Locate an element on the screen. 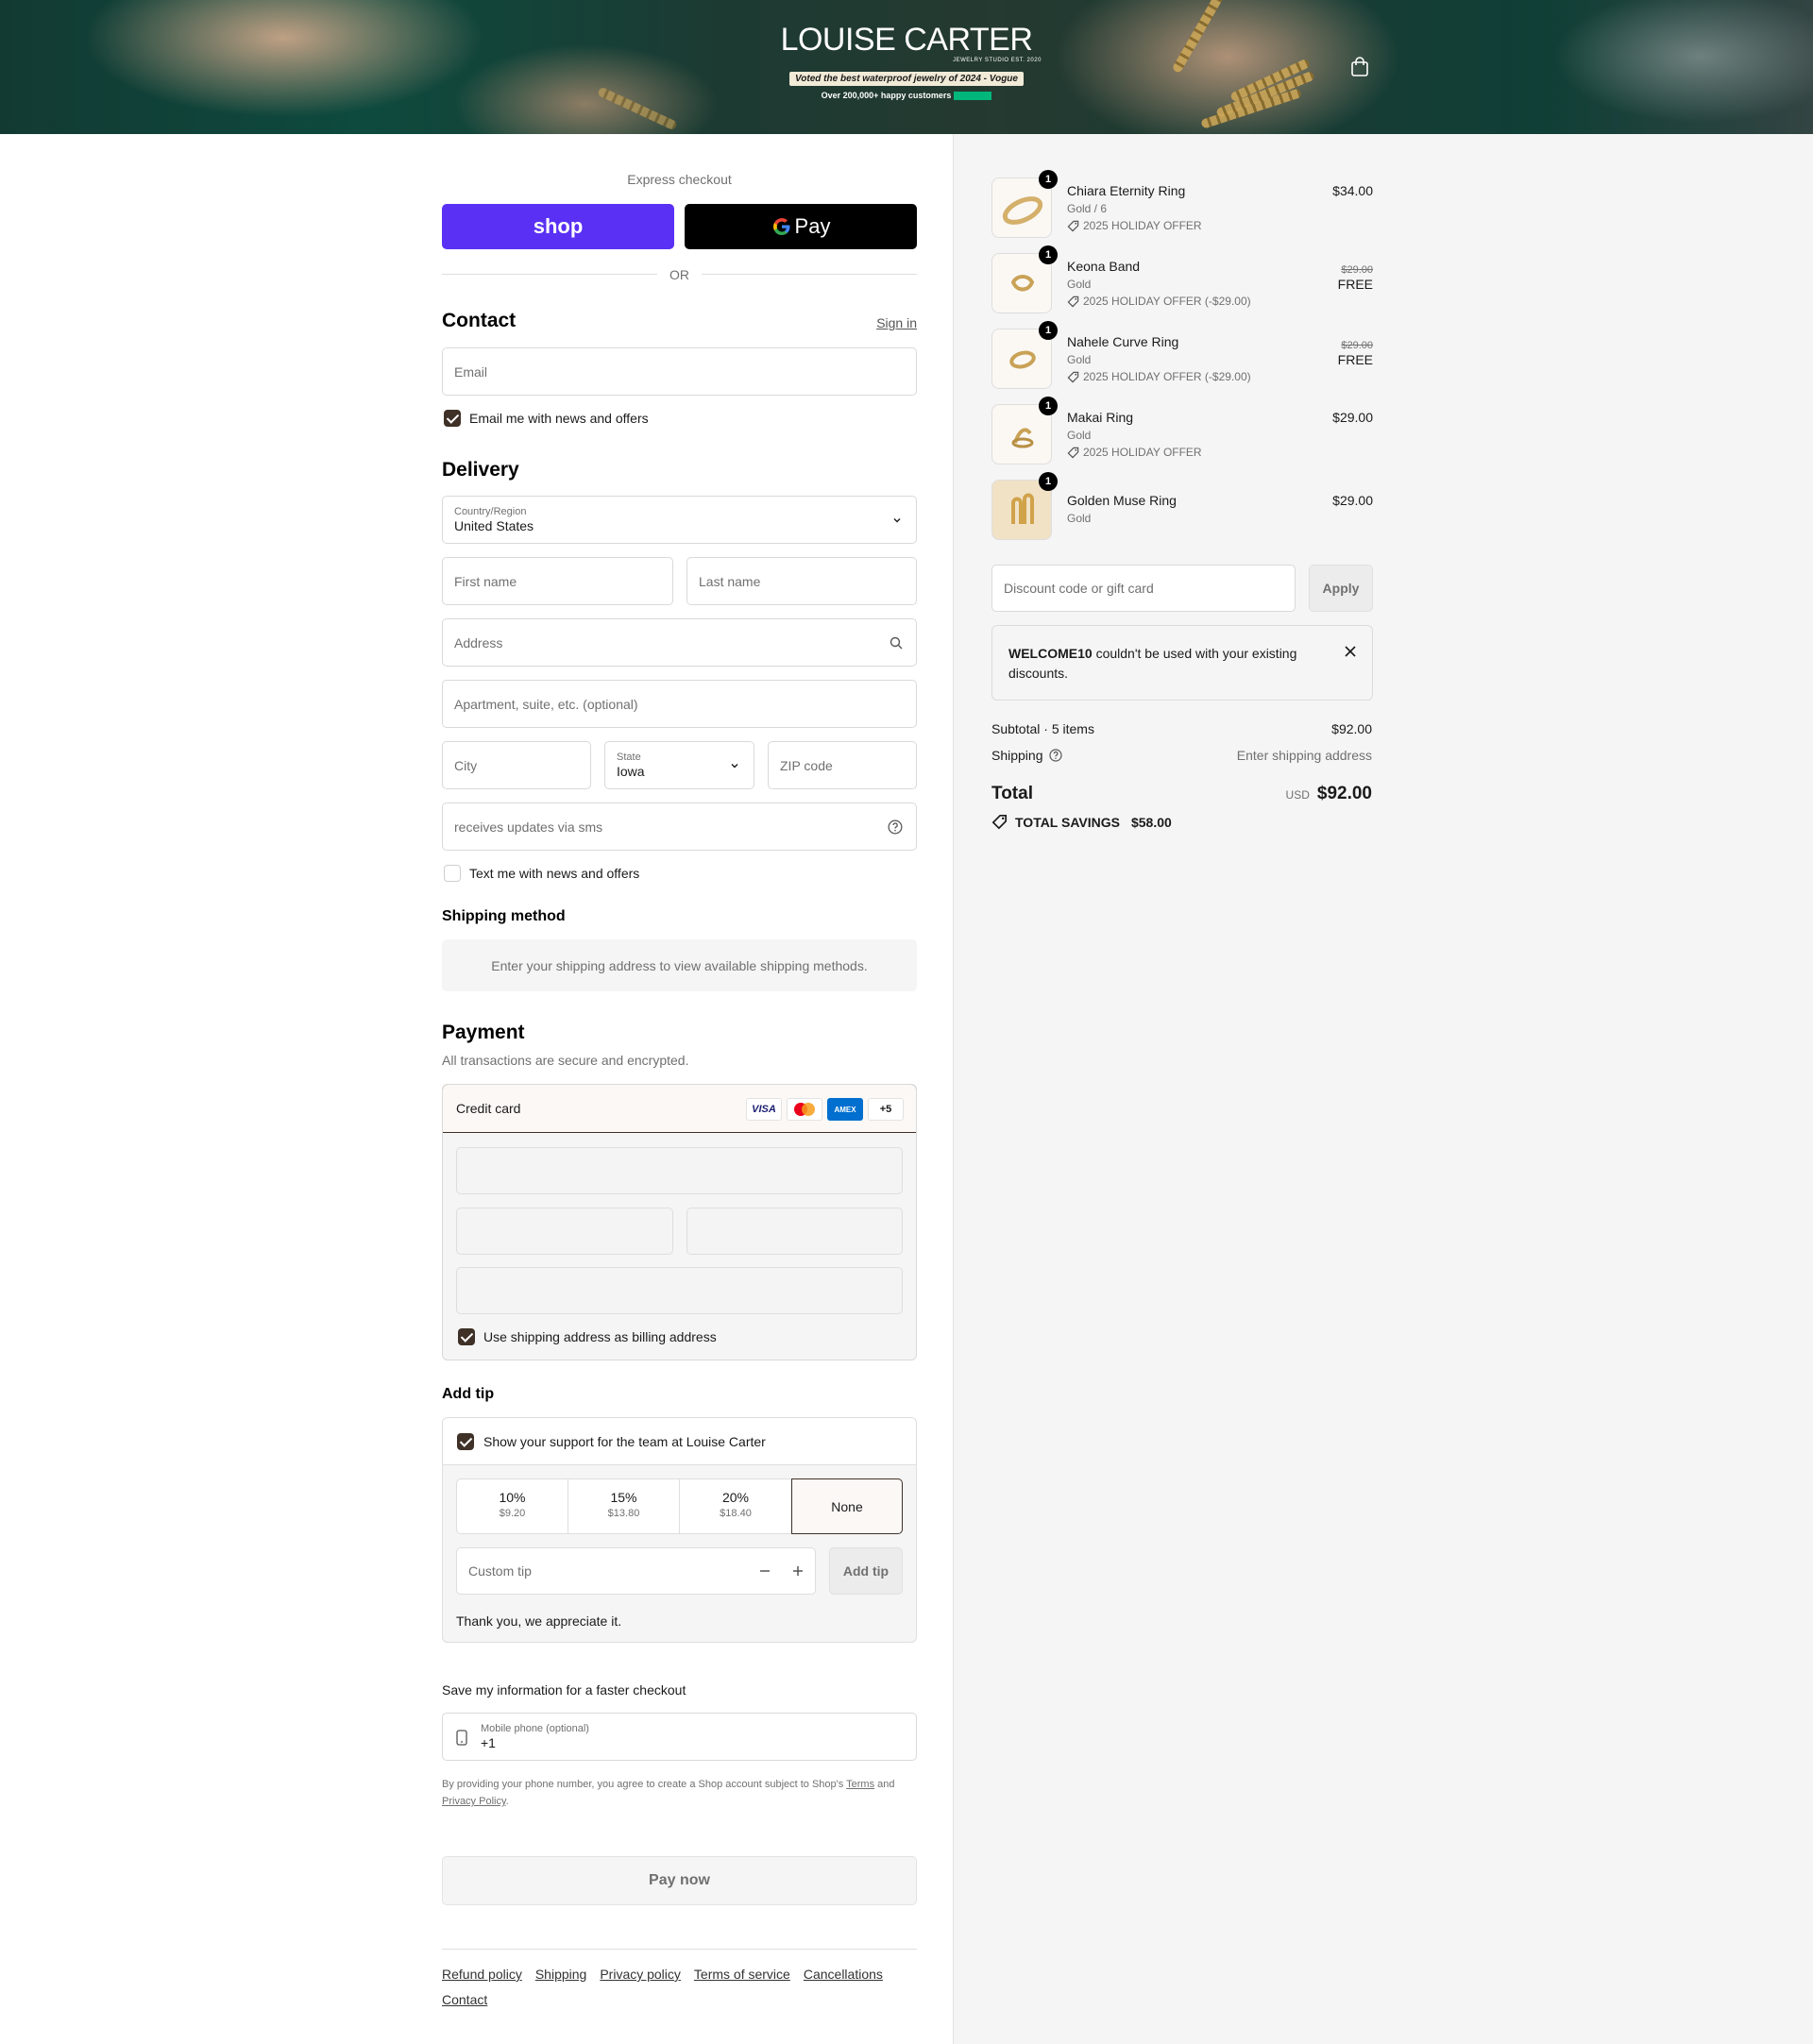 The height and width of the screenshot is (2044, 1813). billing-same-label: Use shipping address as billing address is located at coordinates (600, 1337).